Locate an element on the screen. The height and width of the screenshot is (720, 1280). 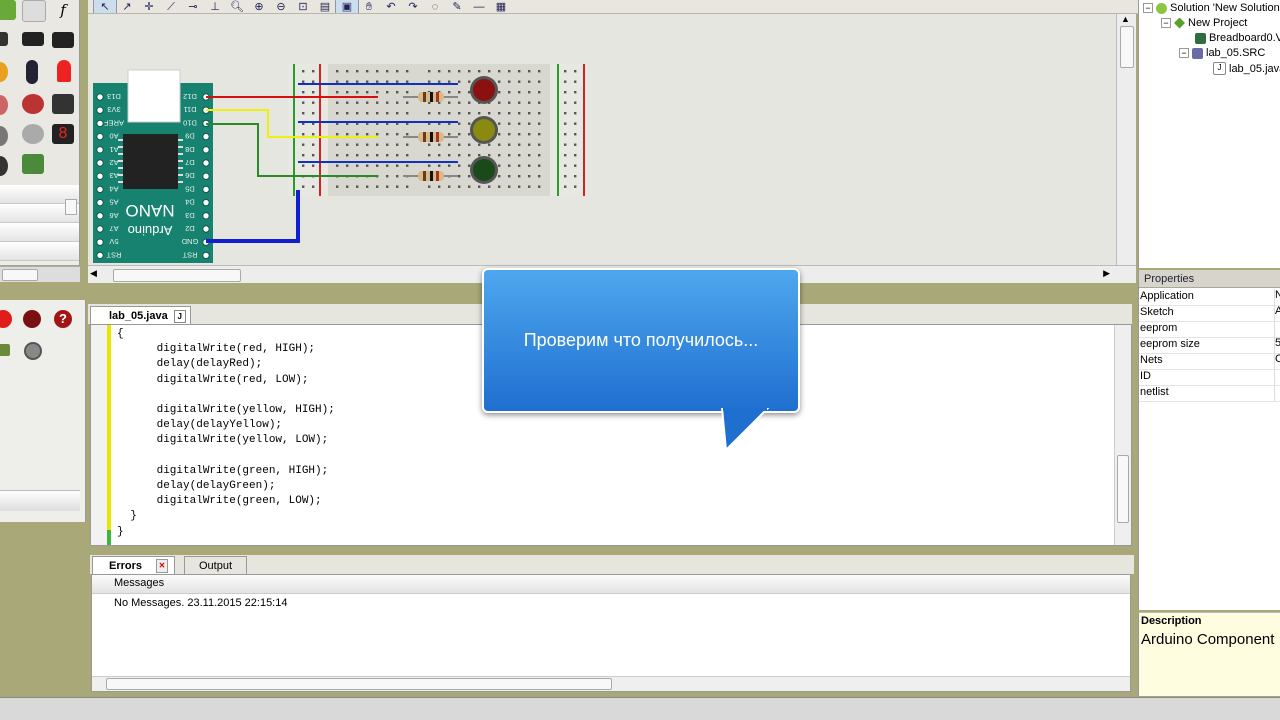
property-row: eeprom size 5 is located at coordinates (1209, 345).